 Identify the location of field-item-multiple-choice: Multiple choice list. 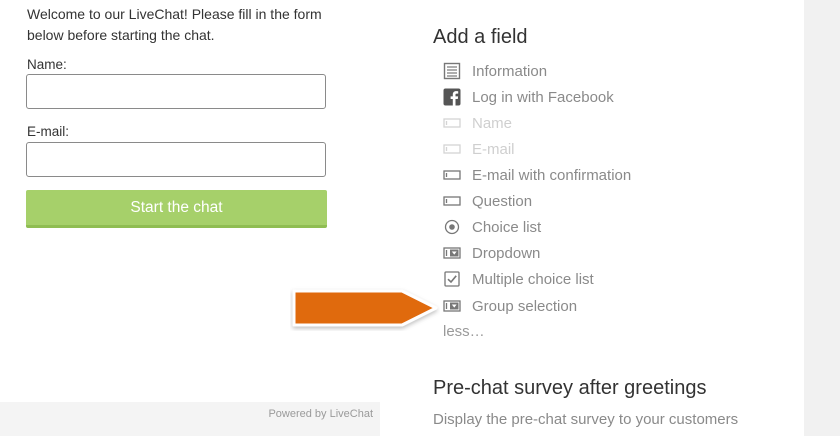
(518, 279).